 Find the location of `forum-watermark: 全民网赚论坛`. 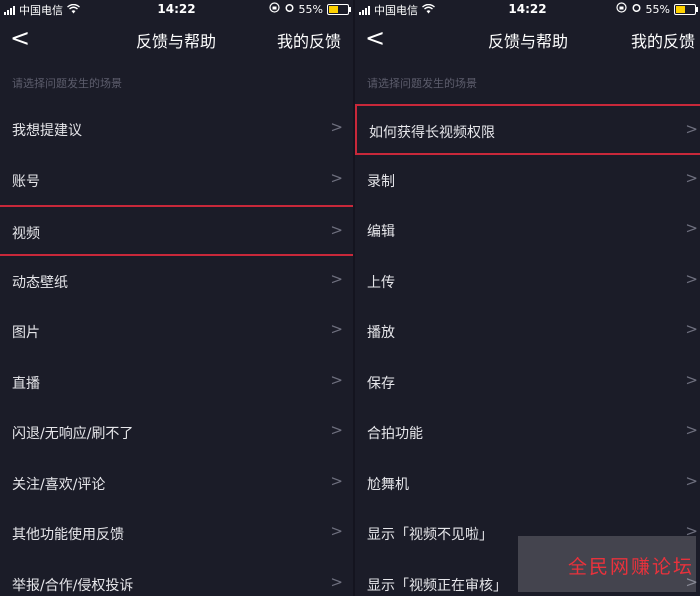

forum-watermark: 全民网赚论坛 is located at coordinates (607, 564).